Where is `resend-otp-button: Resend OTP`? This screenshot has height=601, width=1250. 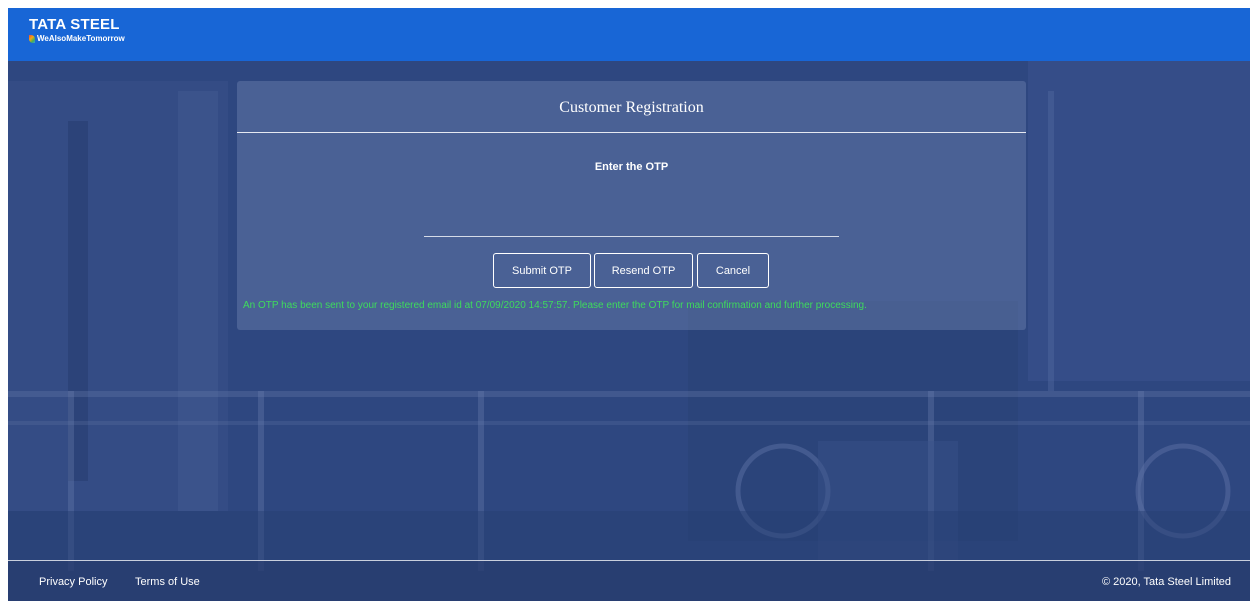
resend-otp-button: Resend OTP is located at coordinates (643, 270).